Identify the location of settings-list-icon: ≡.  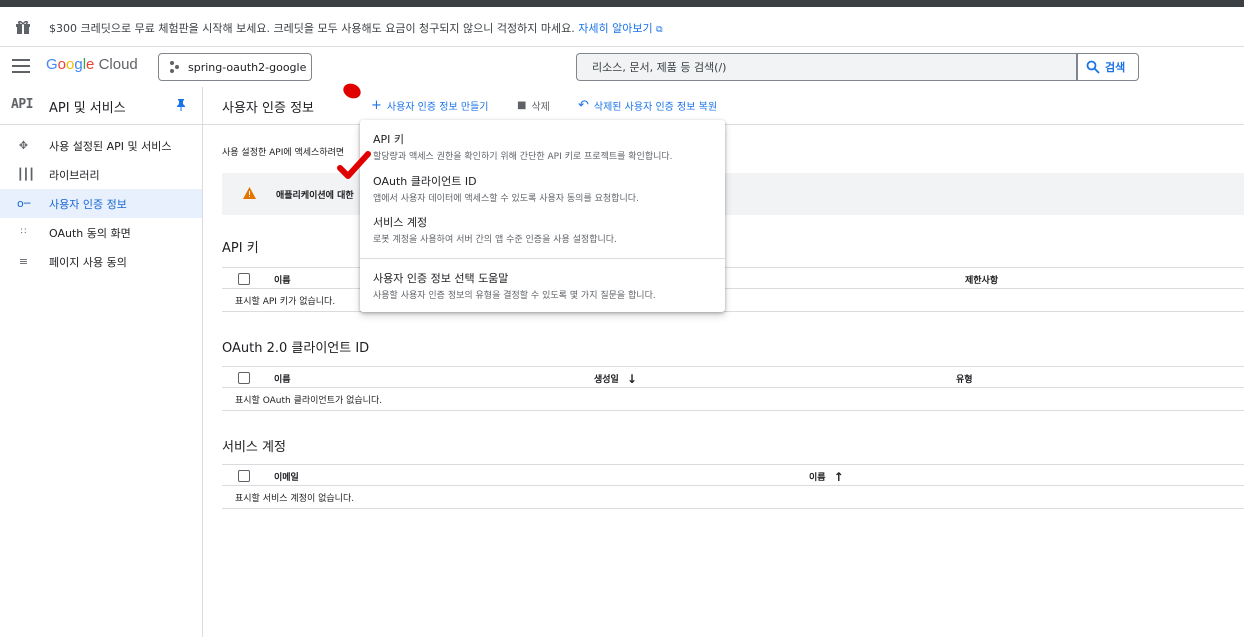
(23, 261).